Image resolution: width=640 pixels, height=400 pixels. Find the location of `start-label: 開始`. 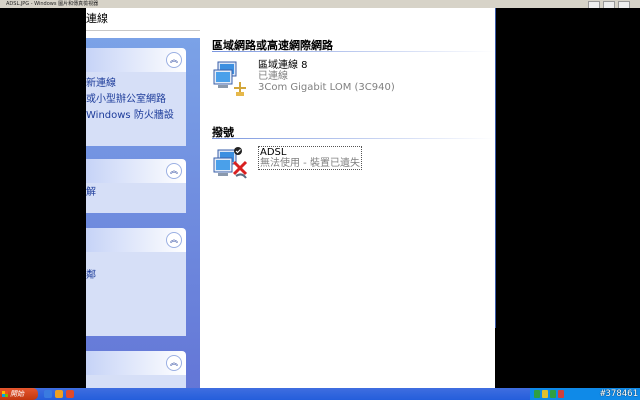

start-label: 開始 is located at coordinates (17, 394).